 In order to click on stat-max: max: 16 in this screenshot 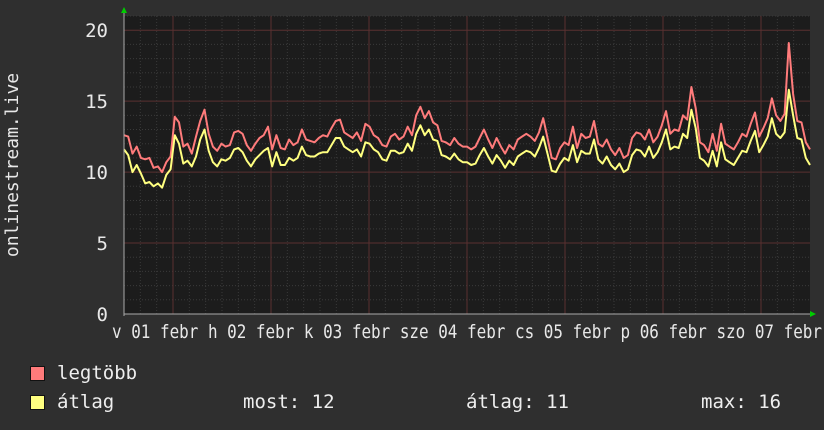, I will do `click(741, 402)`.